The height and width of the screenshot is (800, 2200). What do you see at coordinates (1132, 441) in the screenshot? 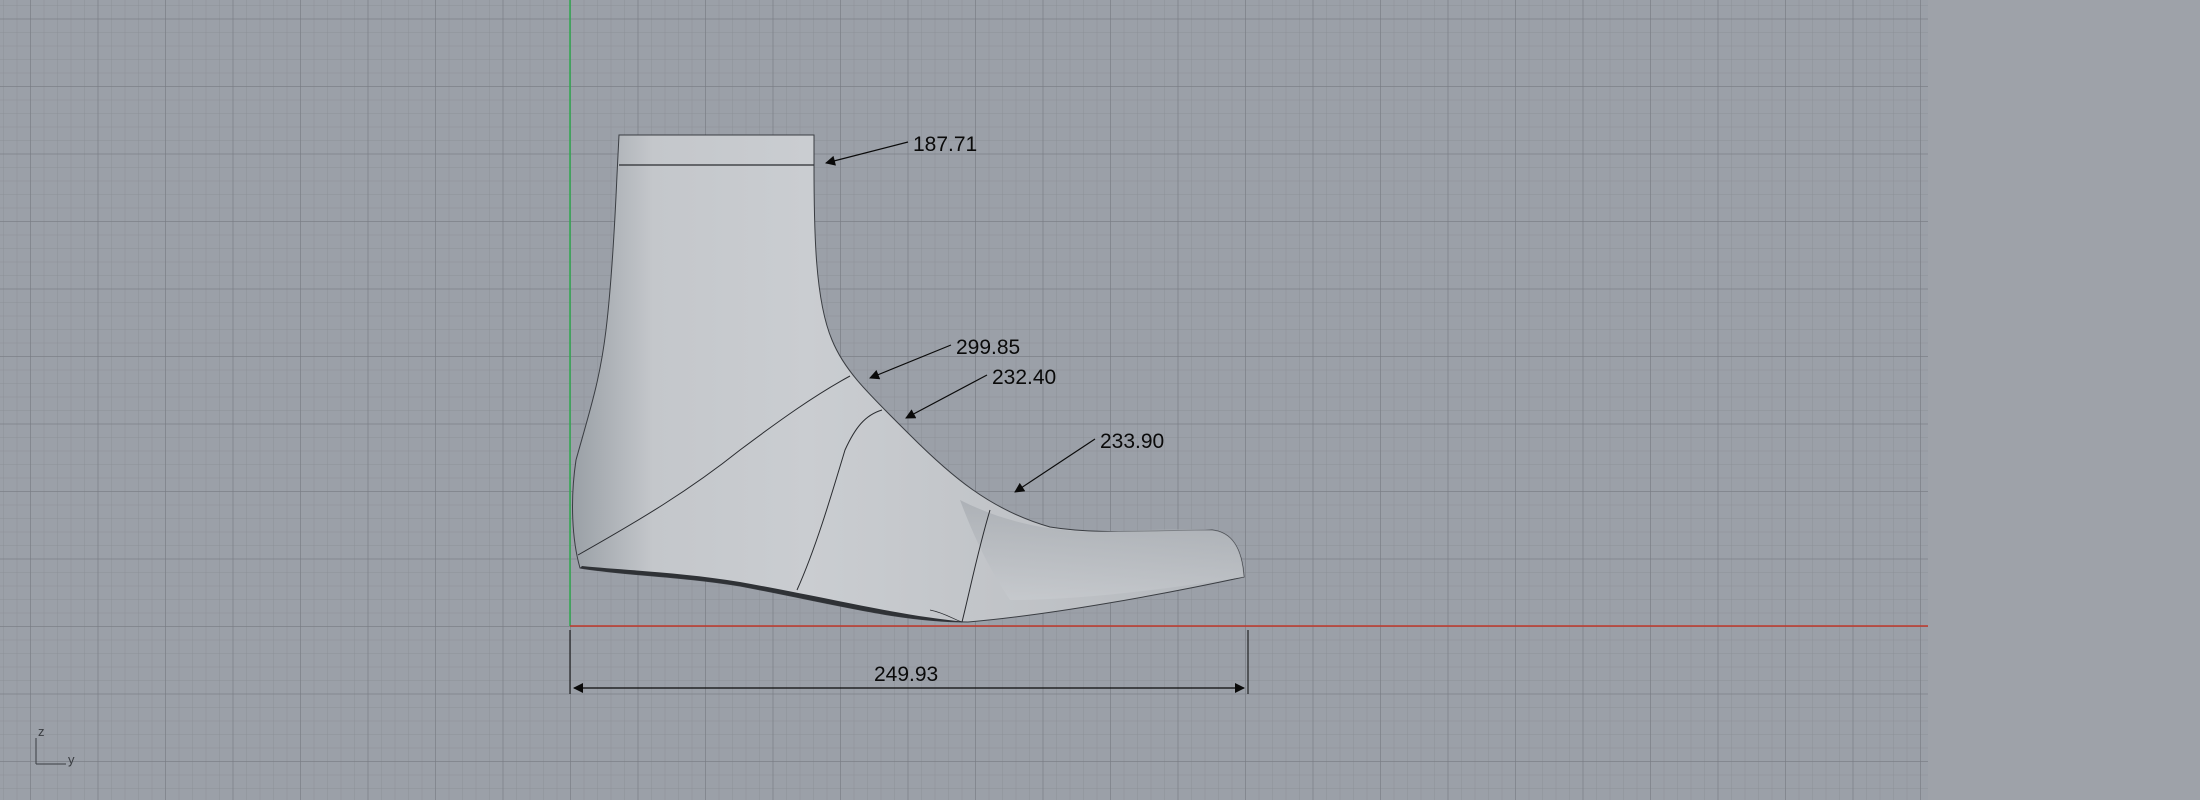
I see `dim-ball-label: 233.90` at bounding box center [1132, 441].